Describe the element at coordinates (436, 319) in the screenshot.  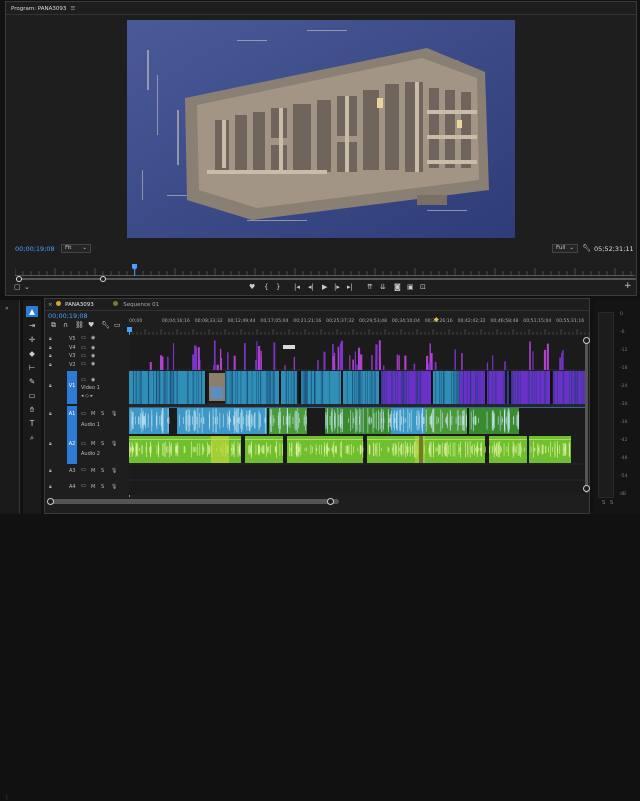
I see `marker-icon: ◆` at that location.